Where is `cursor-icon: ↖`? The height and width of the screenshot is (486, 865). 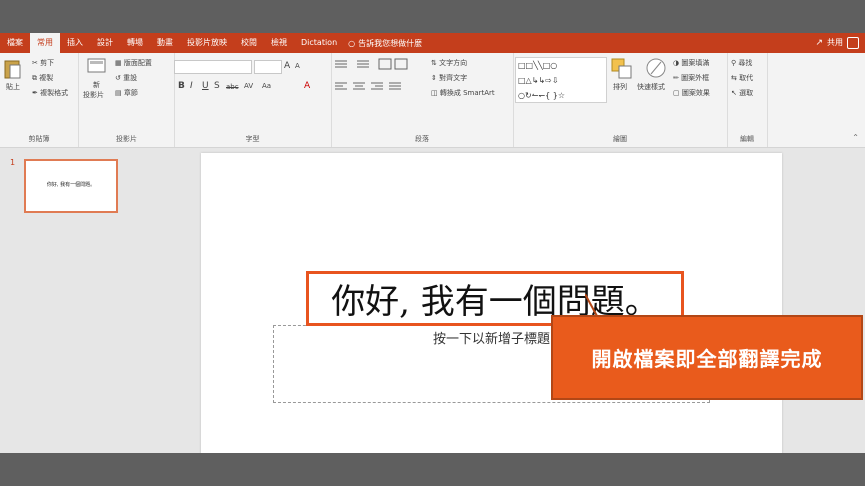 cursor-icon: ↖ is located at coordinates (735, 93).